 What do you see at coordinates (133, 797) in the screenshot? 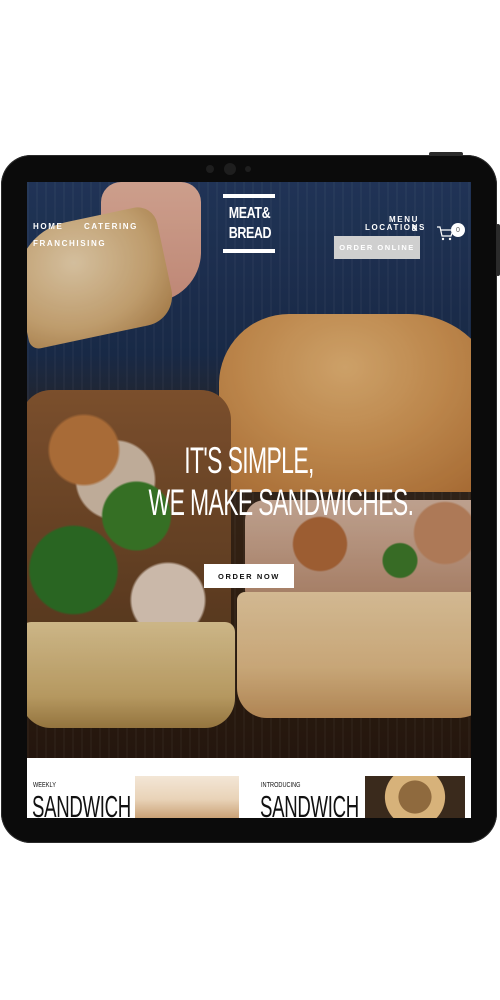
I see `weekly-sandwich-card: WEEKLY SANDWICH` at bounding box center [133, 797].